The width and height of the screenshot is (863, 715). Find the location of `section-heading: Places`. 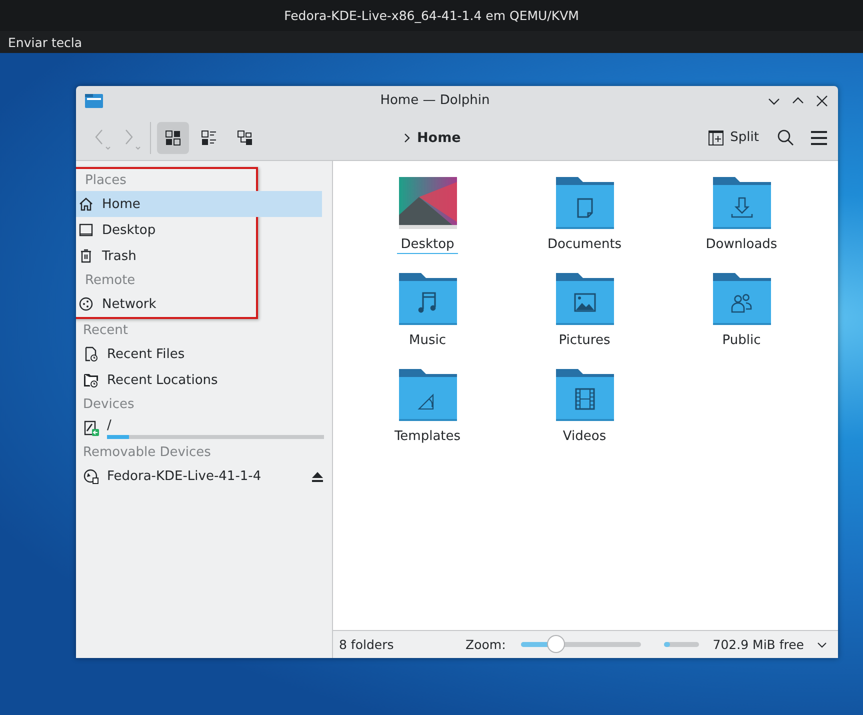

section-heading: Places is located at coordinates (105, 180).